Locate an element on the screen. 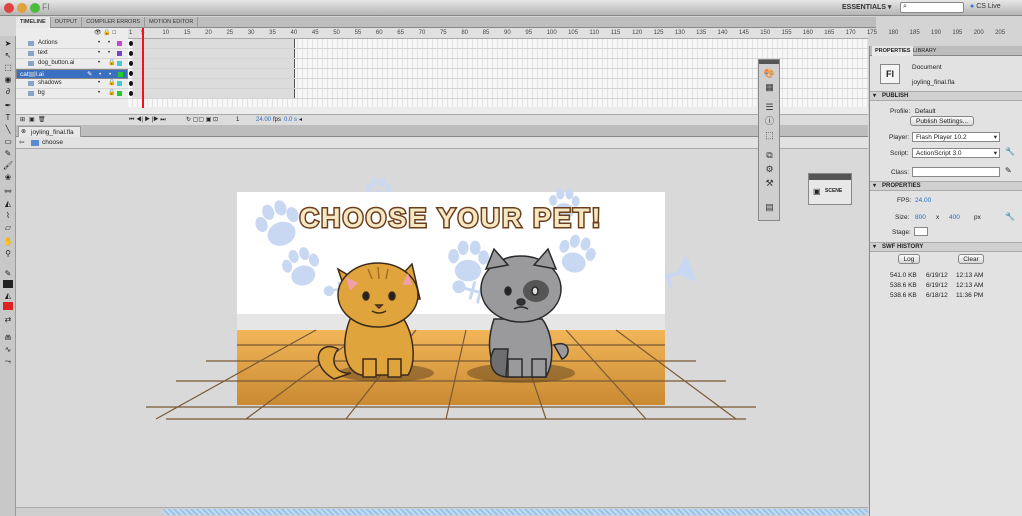 The image size is (1022, 516). subselection-tool-icon: ↖ is located at coordinates (8, 55).